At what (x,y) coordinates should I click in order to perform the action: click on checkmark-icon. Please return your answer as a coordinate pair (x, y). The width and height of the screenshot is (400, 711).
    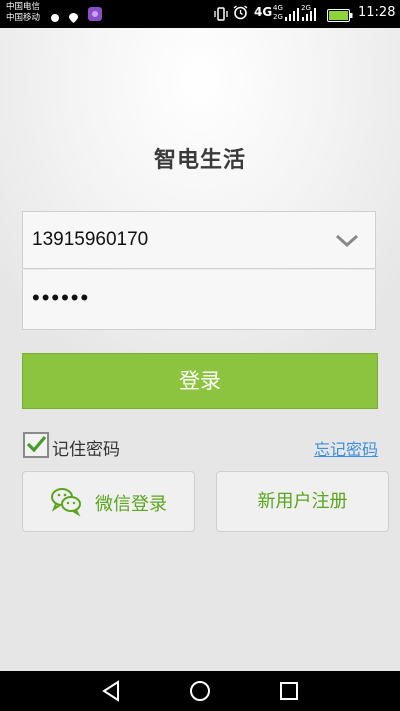
    Looking at the image, I should click on (36, 444).